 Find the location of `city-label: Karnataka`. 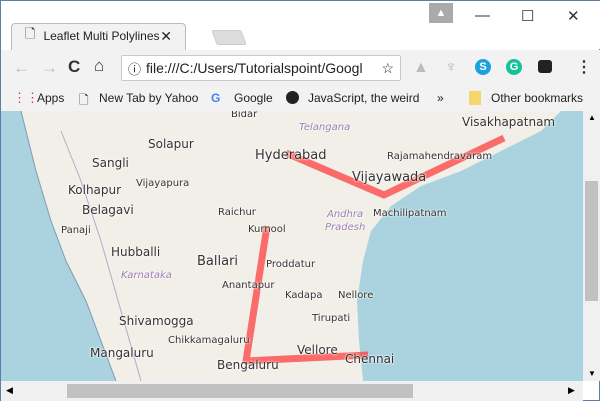

city-label: Karnataka is located at coordinates (146, 275).